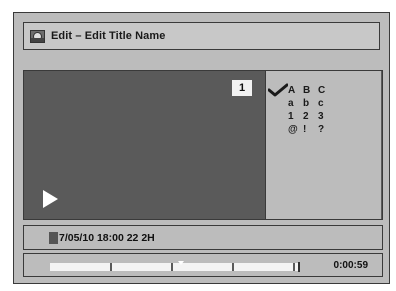  What do you see at coordinates (306, 91) in the screenshot?
I see `character-option: B` at bounding box center [306, 91].